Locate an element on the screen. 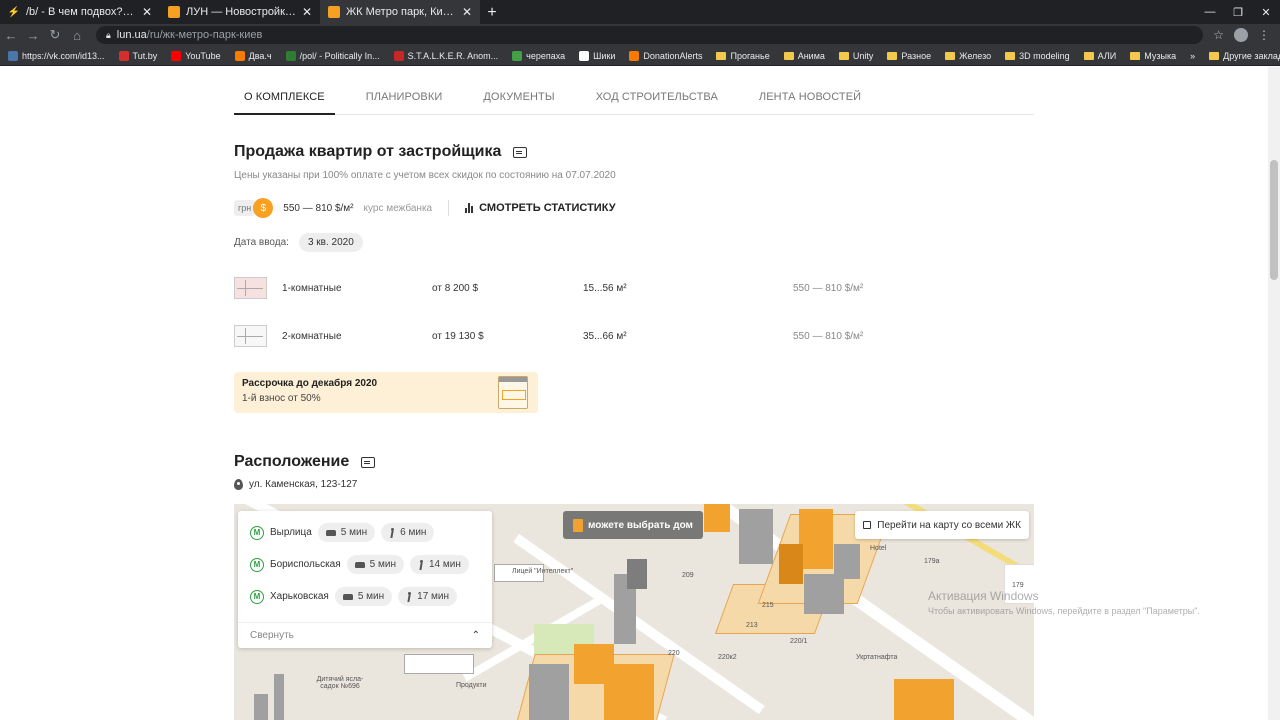 Image resolution: width=1280 pixels, height=720 pixels. walk-time: 6 мин is located at coordinates (408, 532).